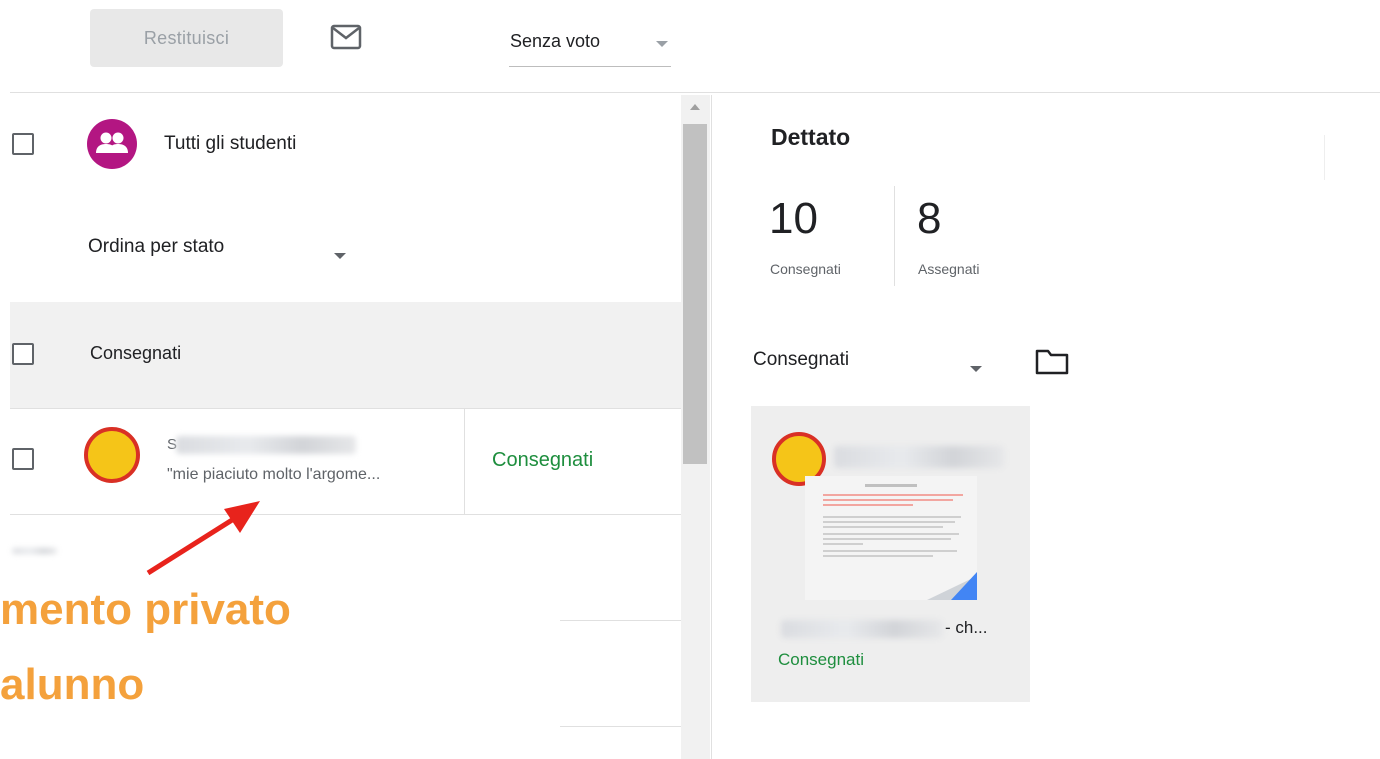 The height and width of the screenshot is (759, 1380). Describe the element at coordinates (801, 360) in the screenshot. I see `filter-select: Consegnati` at that location.